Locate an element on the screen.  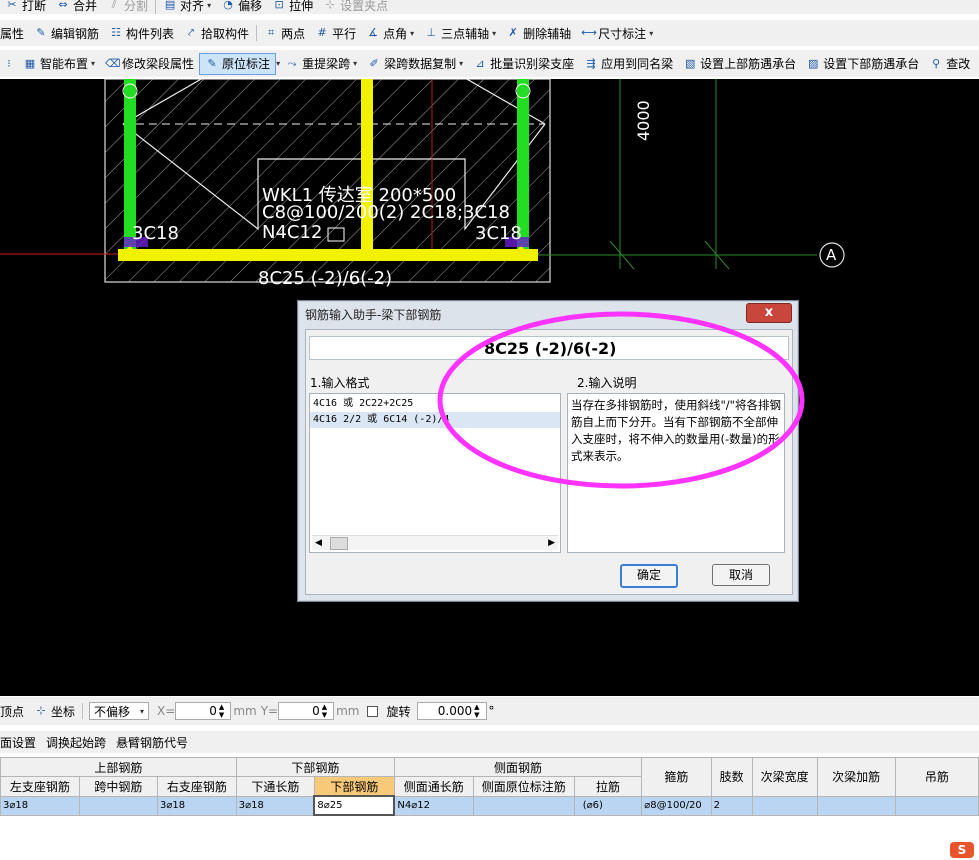
rotate-checkbox is located at coordinates (373, 711).